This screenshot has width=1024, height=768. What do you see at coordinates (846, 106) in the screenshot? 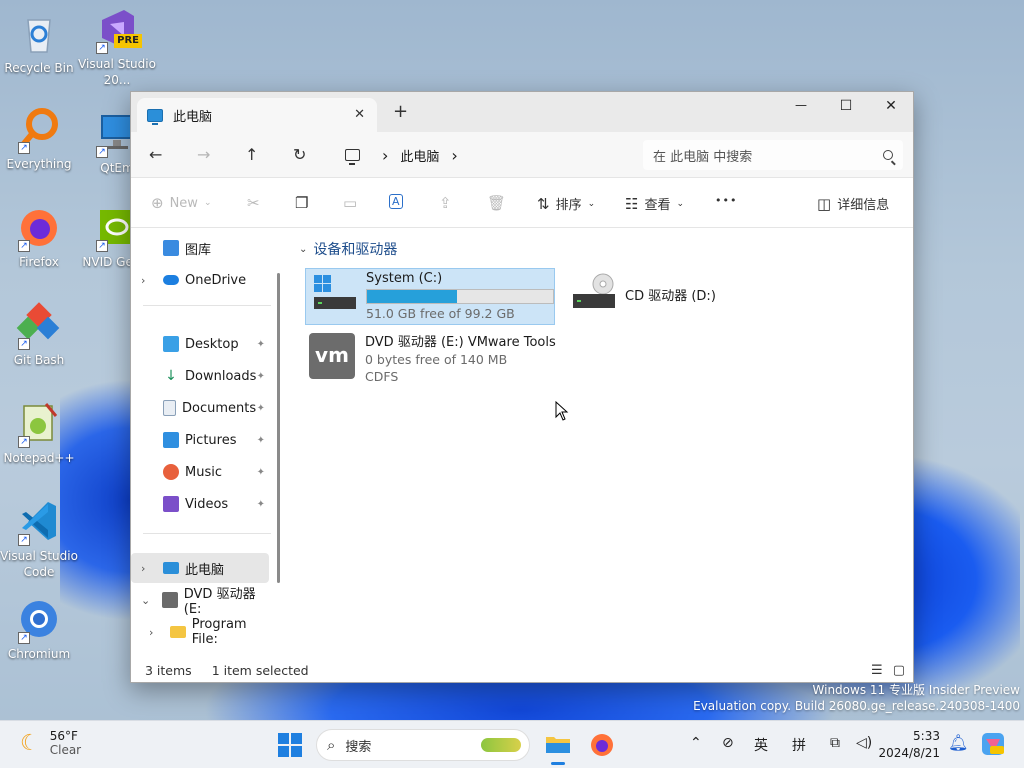
I see `maximize-button: ☐` at bounding box center [846, 106].